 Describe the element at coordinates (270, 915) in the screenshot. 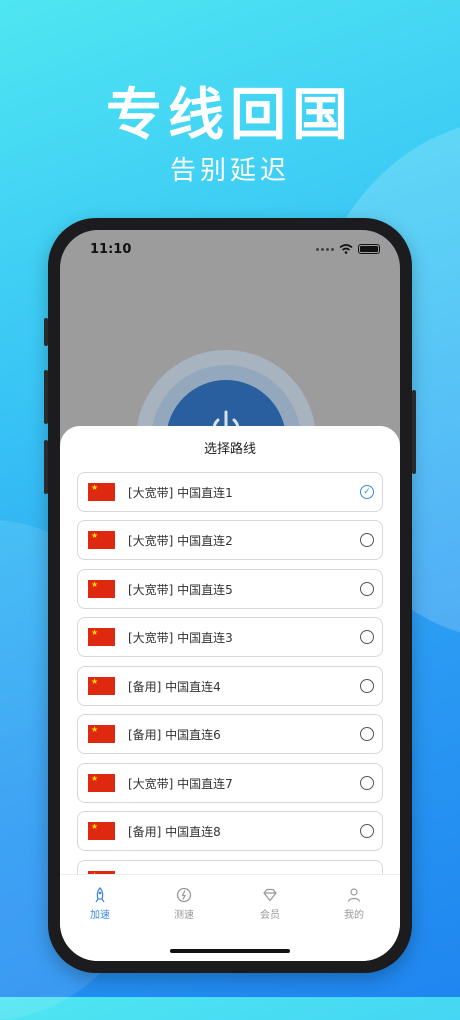

I see `tab-label: 会员` at that location.